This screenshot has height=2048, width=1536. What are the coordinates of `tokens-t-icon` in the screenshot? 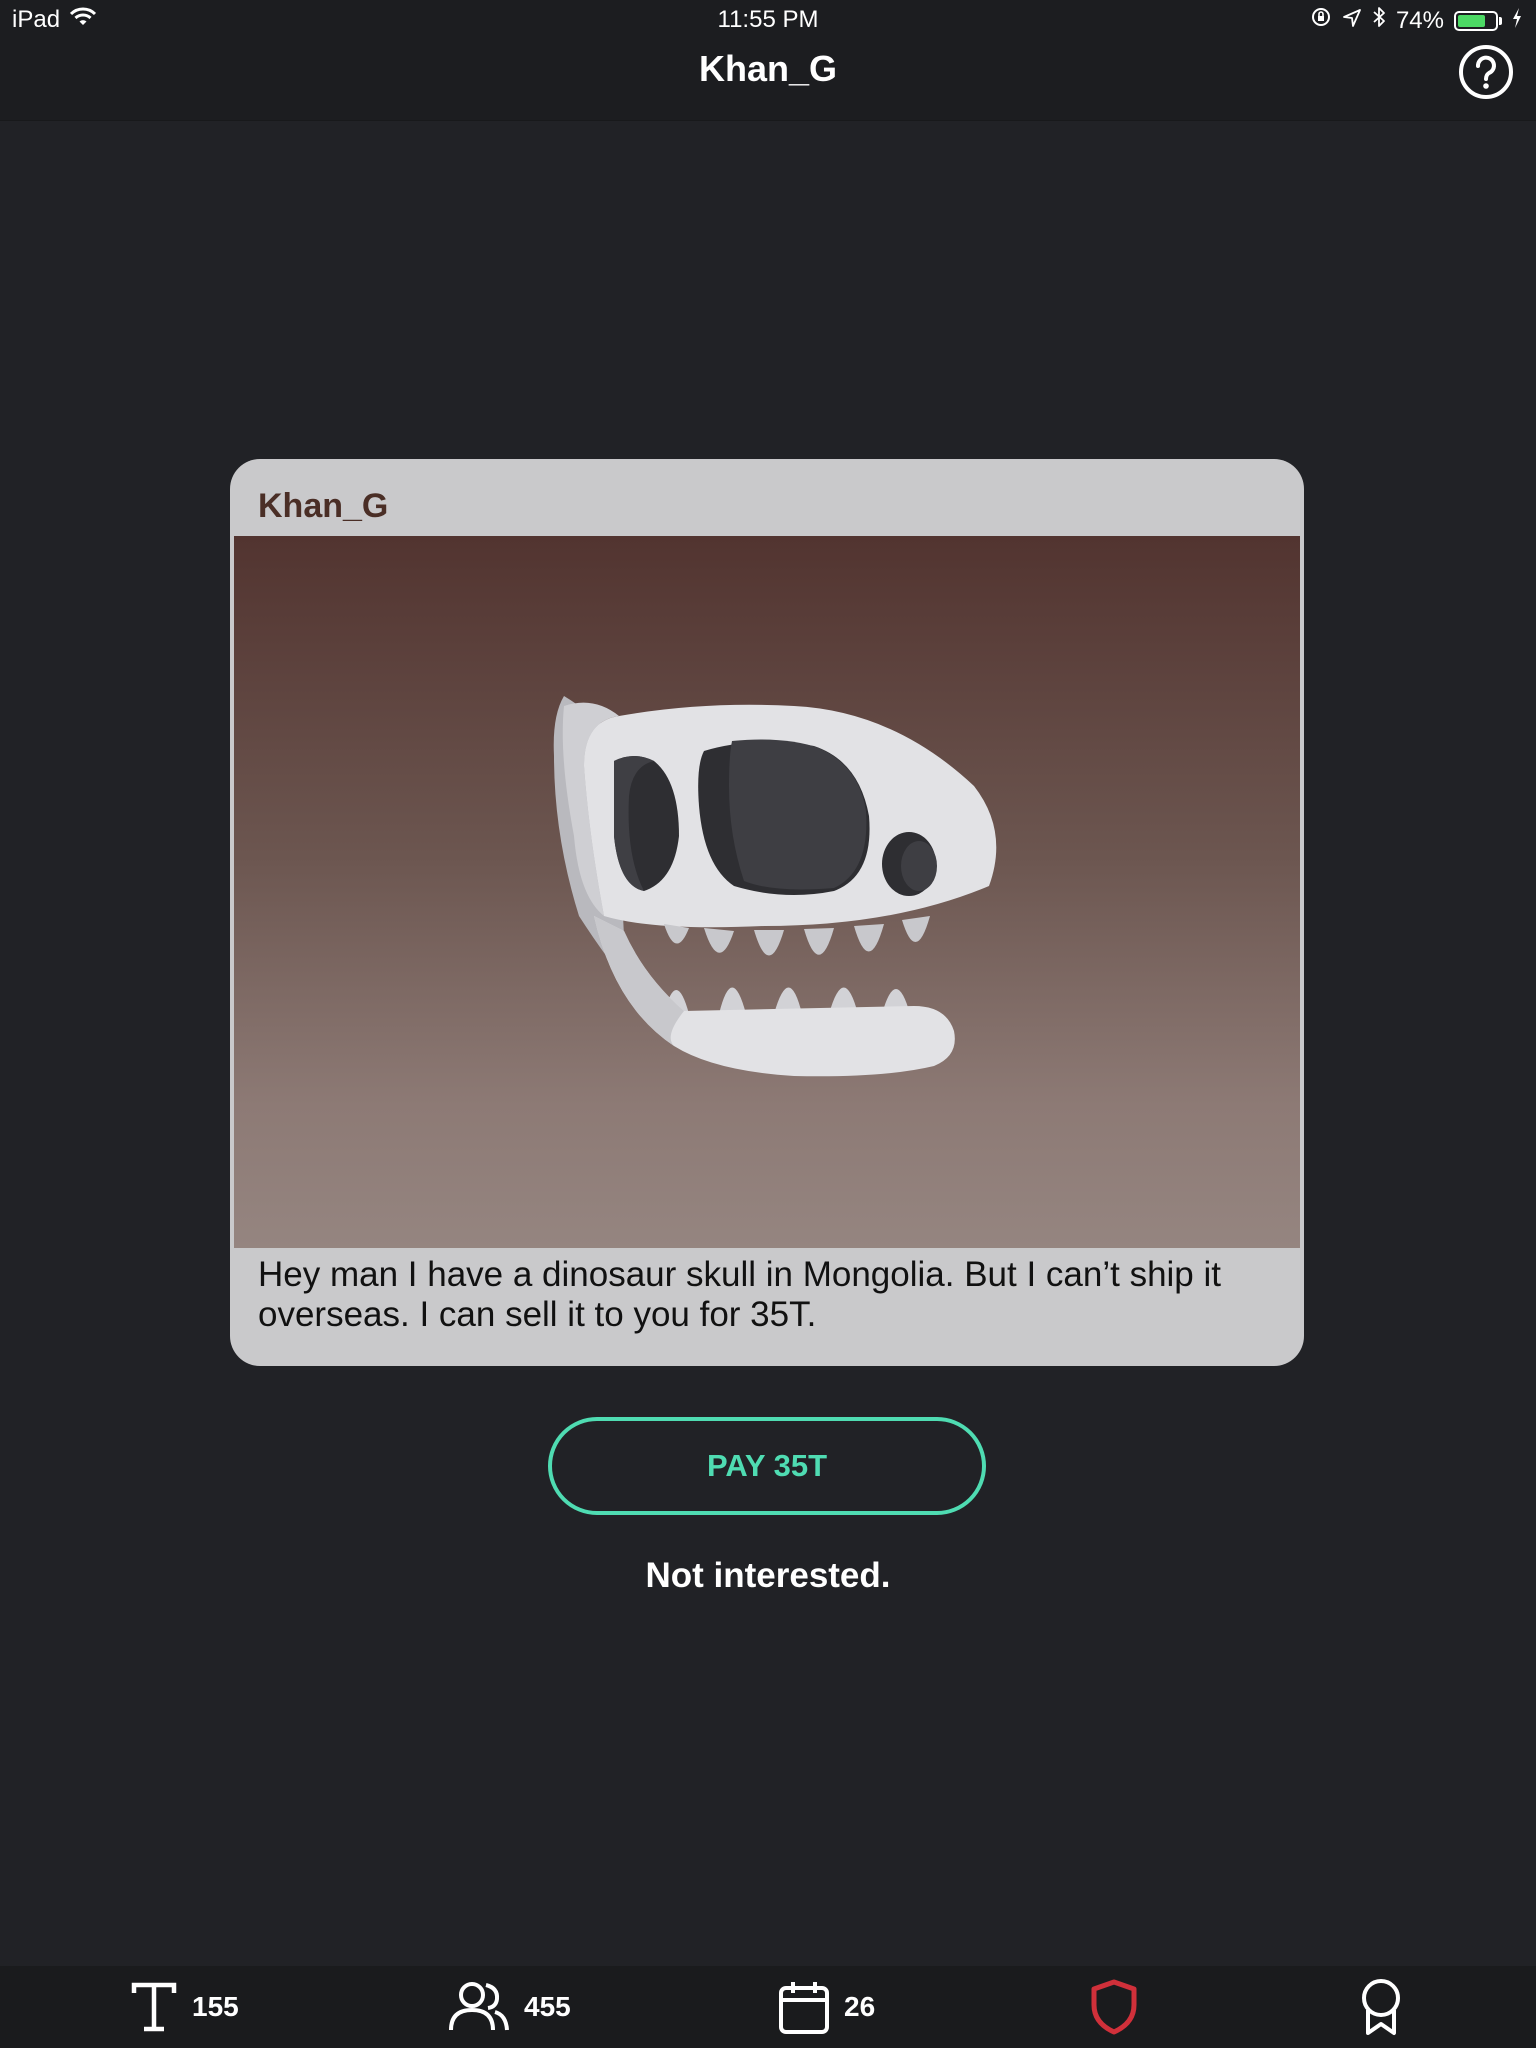 It's located at (154, 2007).